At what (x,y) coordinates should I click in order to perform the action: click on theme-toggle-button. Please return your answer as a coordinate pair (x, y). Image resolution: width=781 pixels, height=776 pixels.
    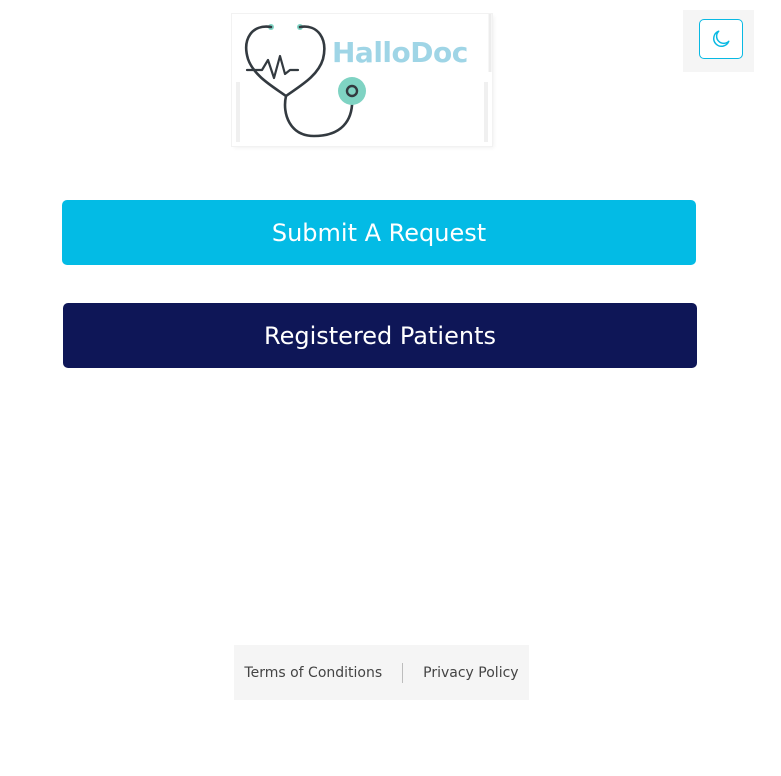
    Looking at the image, I should click on (721, 39).